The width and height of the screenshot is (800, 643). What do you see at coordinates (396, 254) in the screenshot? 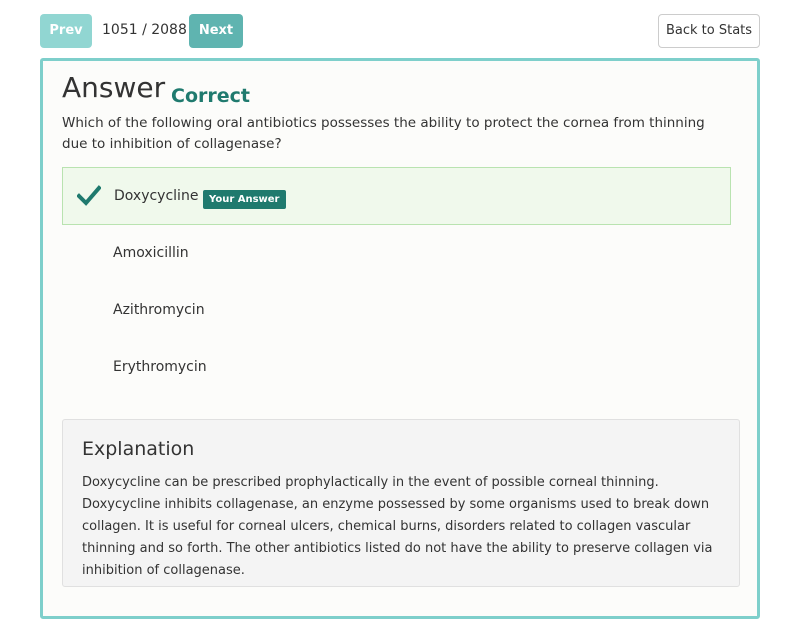
I see `option-amoxicillin: Amoxicillin` at bounding box center [396, 254].